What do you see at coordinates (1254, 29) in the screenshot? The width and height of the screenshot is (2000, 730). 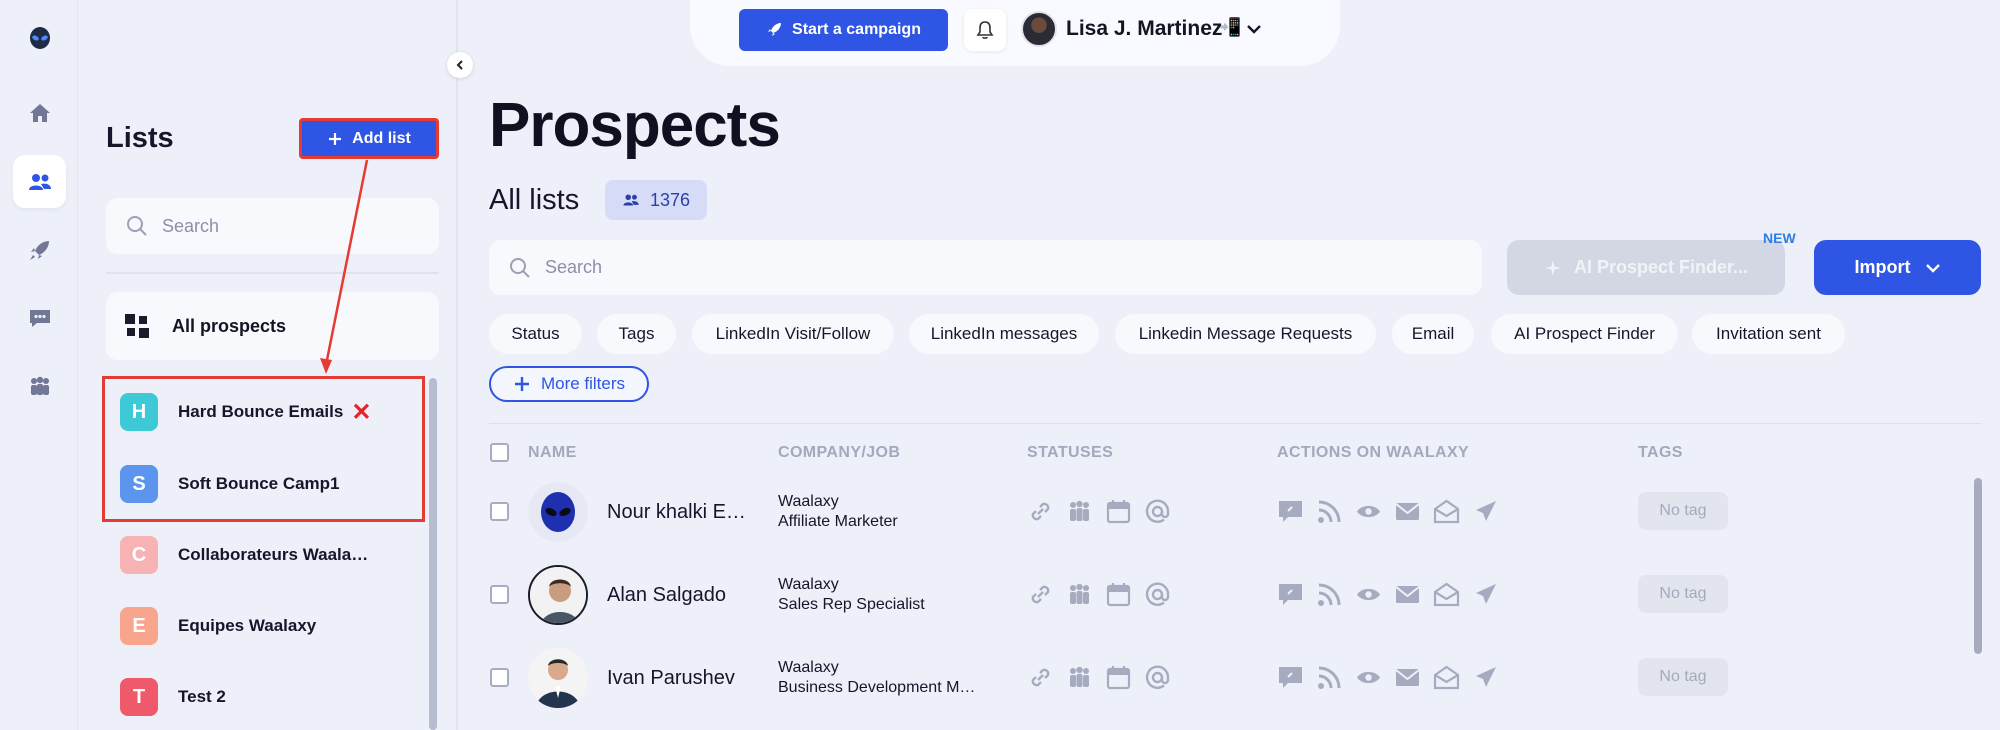 I see `chevron-down-icon` at bounding box center [1254, 29].